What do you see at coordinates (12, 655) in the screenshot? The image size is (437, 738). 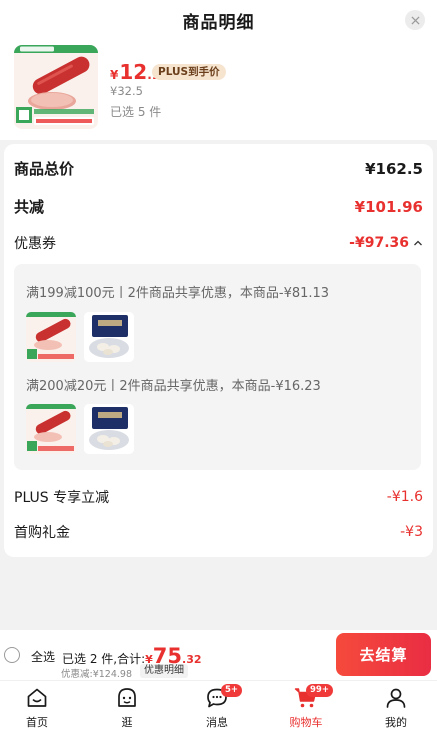 I see `select-all-checkbox` at bounding box center [12, 655].